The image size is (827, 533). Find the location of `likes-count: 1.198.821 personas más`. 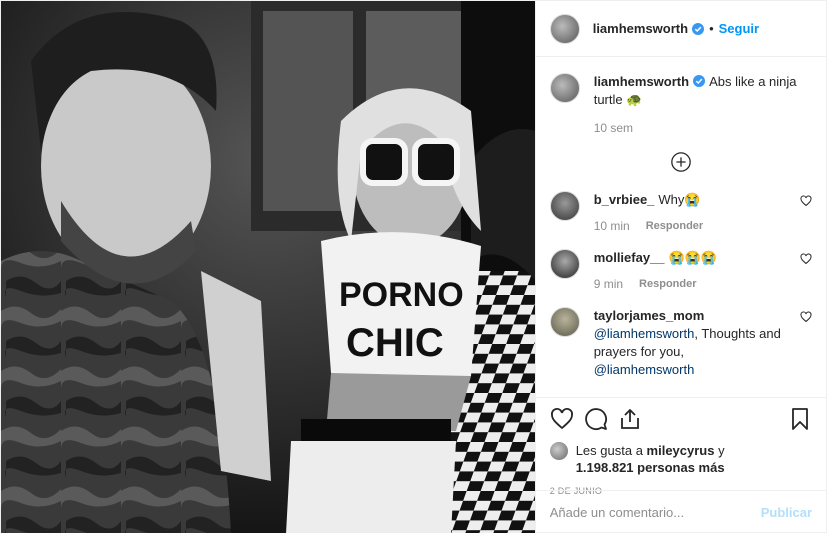

likes-count: 1.198.821 personas más is located at coordinates (650, 467).